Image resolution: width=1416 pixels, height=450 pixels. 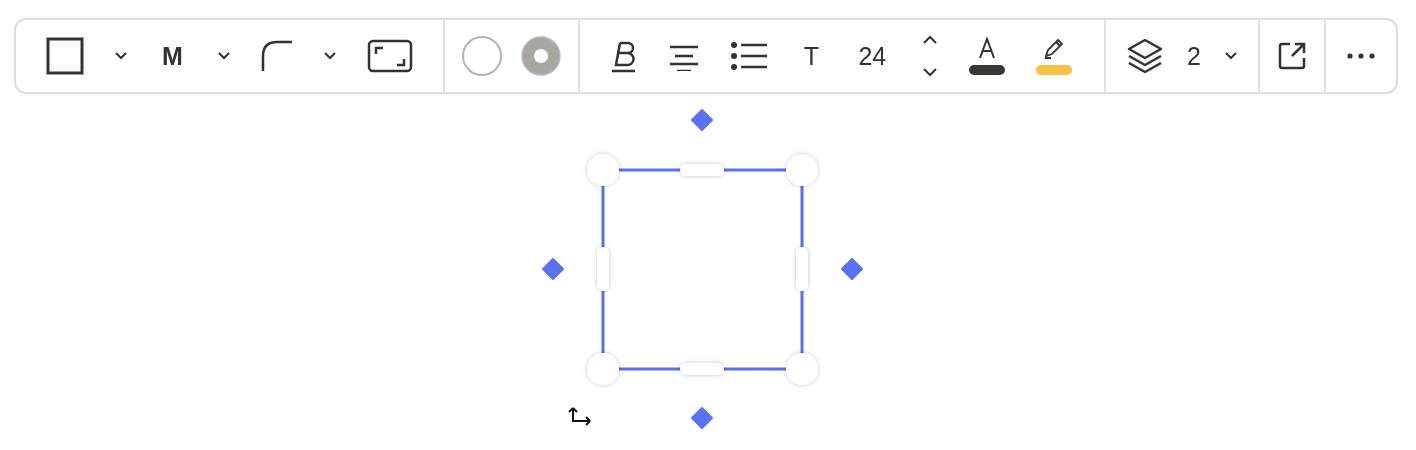 What do you see at coordinates (1054, 48) in the screenshot?
I see `pen-icon` at bounding box center [1054, 48].